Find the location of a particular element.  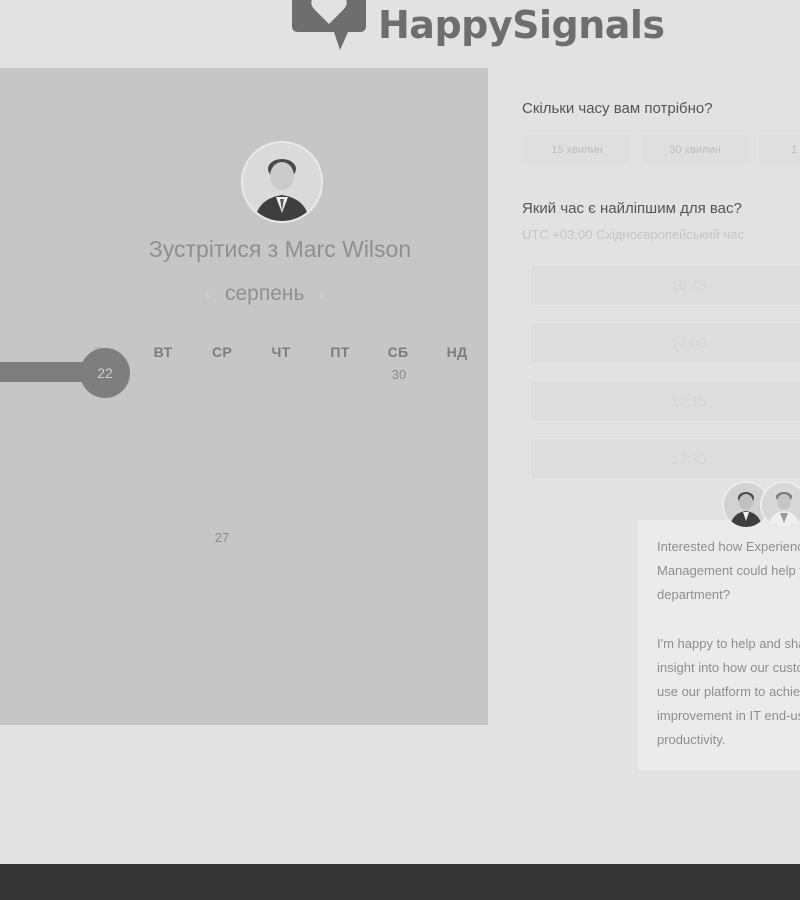

duration-options: 15 хвилин 30 хвилин 1 година is located at coordinates (661, 150).